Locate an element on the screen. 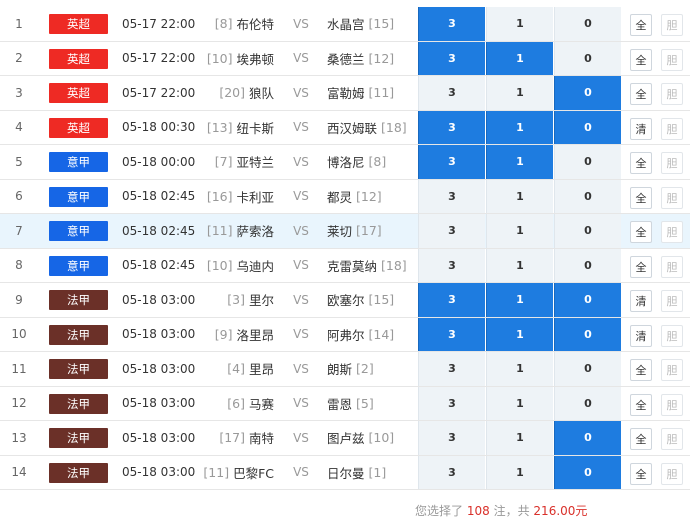 The height and width of the screenshot is (521, 690). away-team: 阿弗尔 [14] is located at coordinates (372, 335).